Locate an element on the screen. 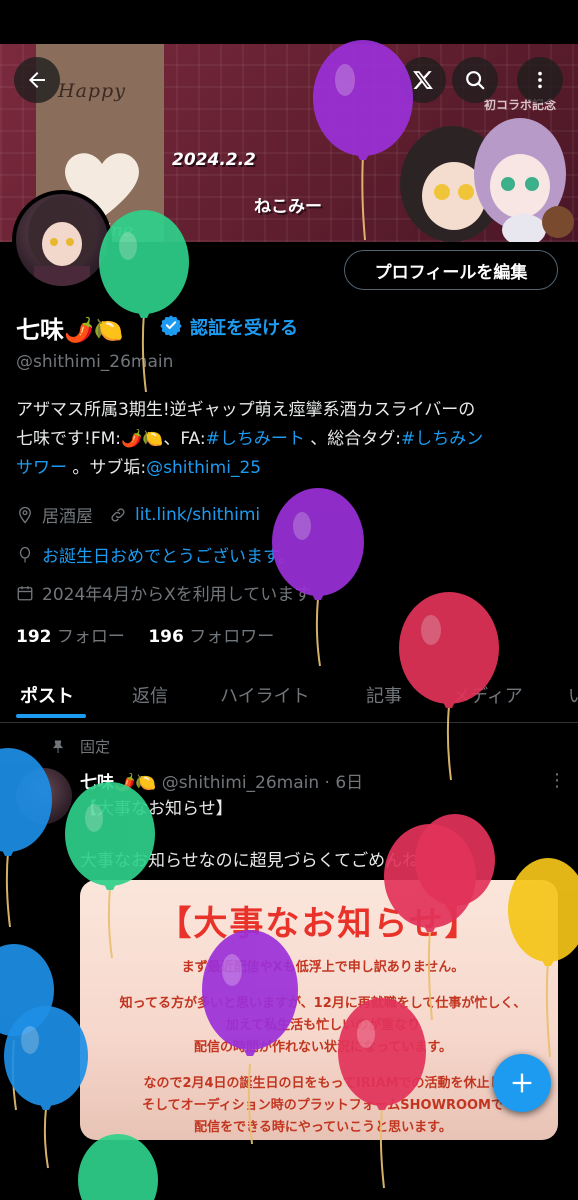  plus-icon is located at coordinates (522, 1083).